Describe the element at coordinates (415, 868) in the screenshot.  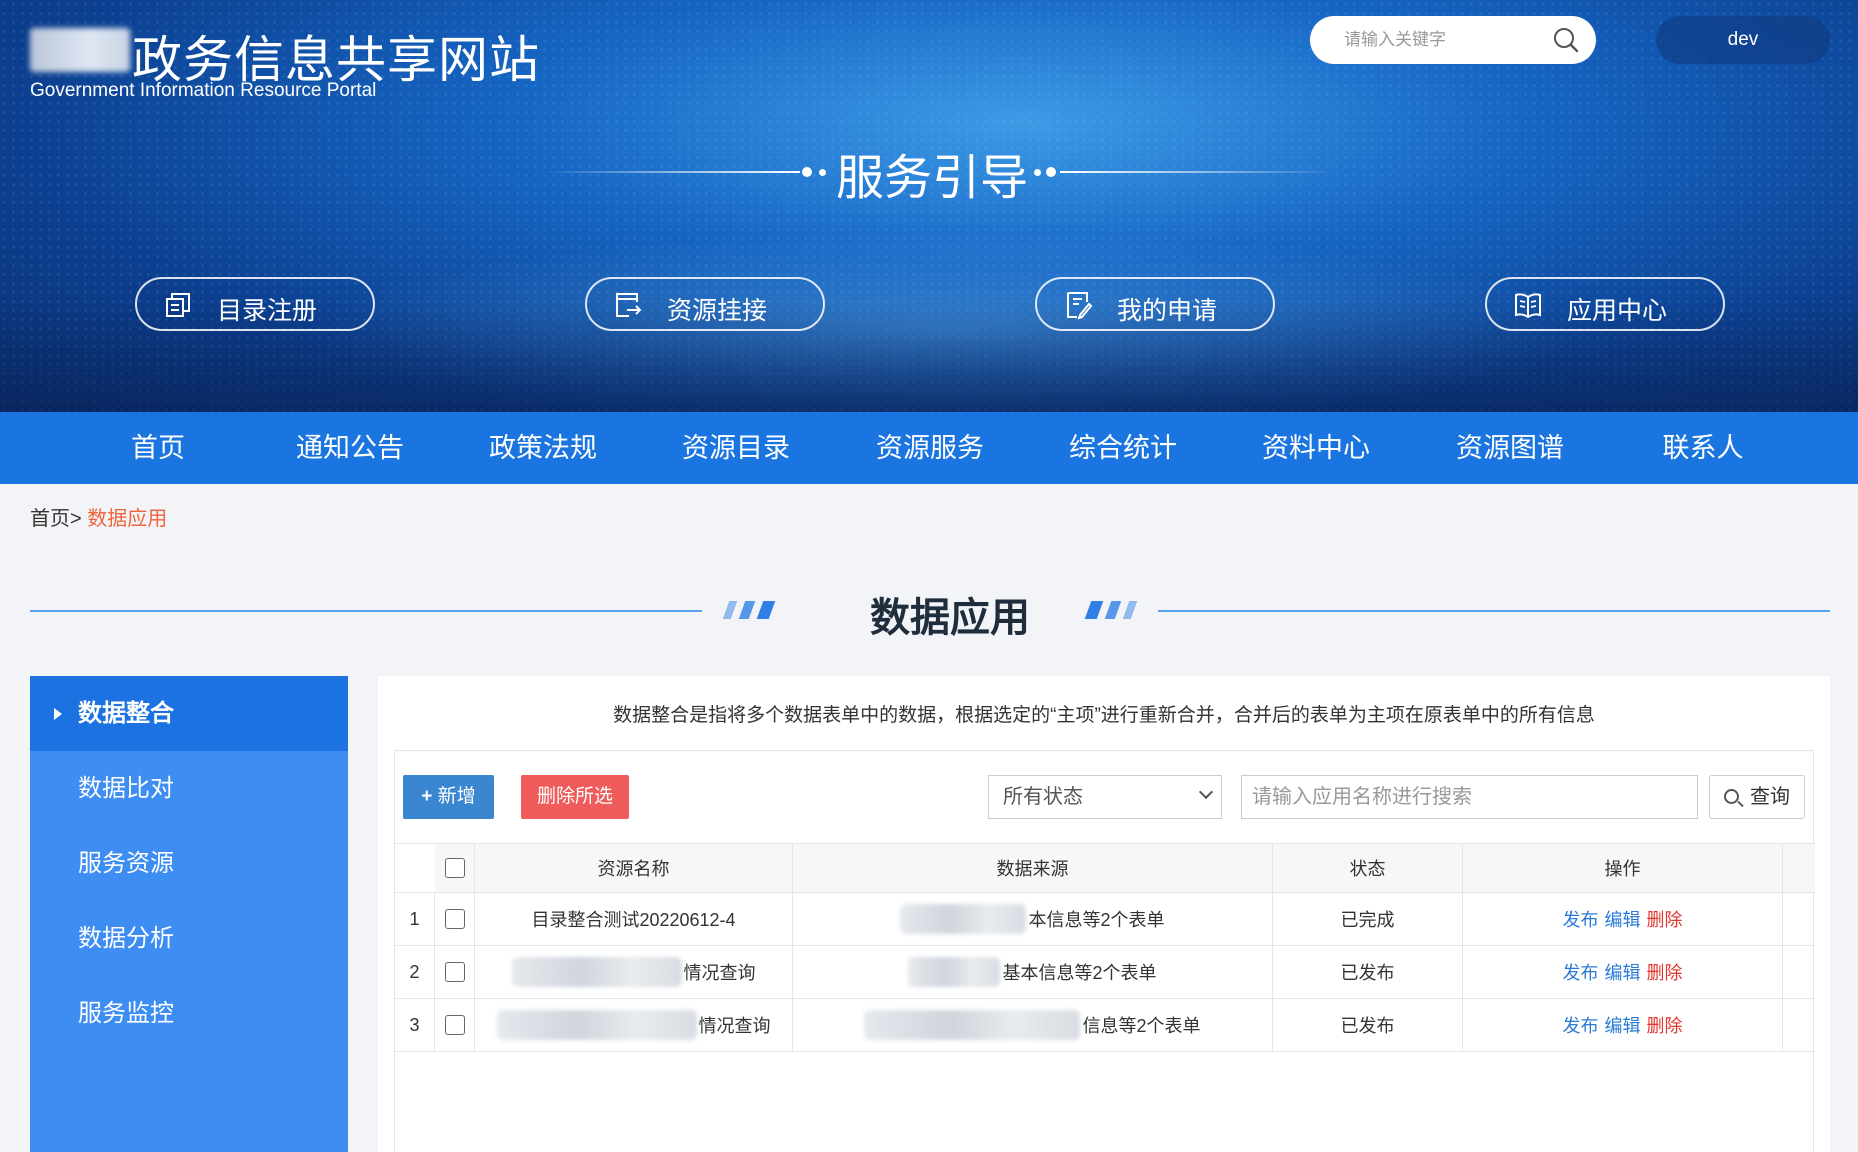
I see `table-header-index` at that location.